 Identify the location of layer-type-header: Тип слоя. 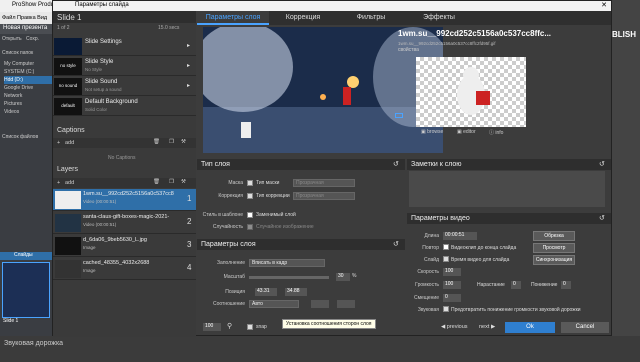
(301, 164).